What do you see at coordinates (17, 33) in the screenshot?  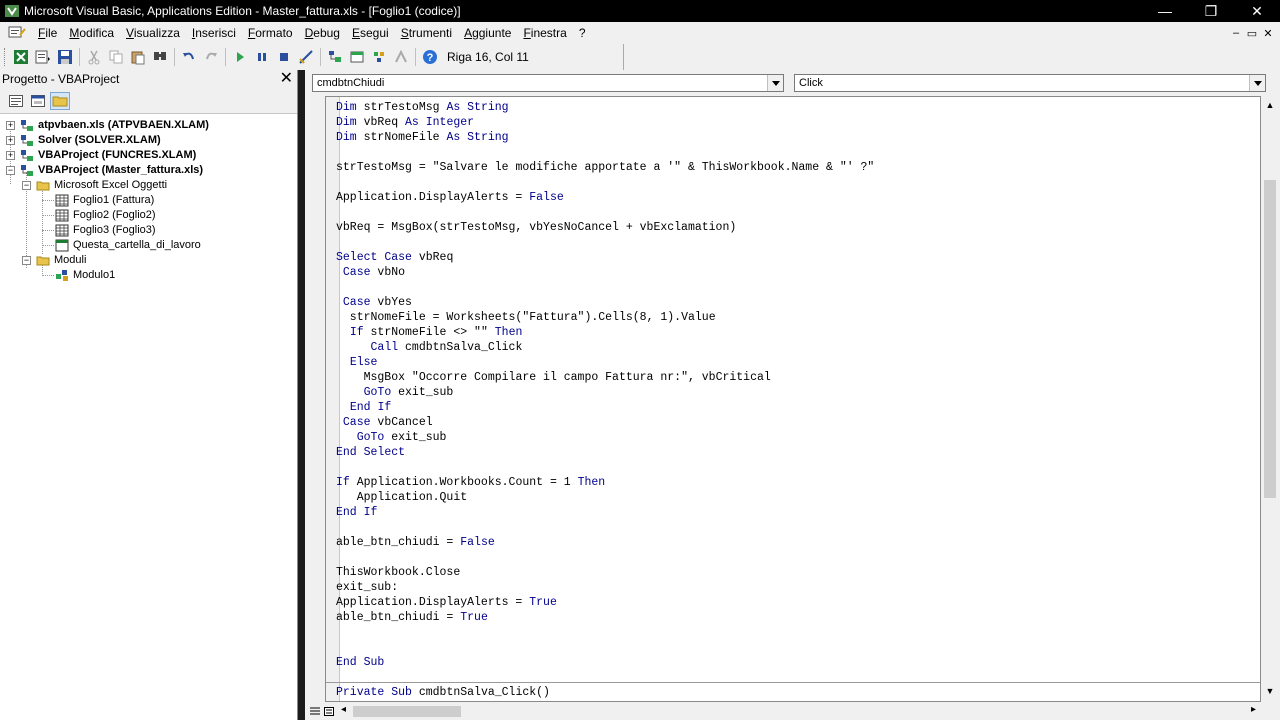 I see `code-window-icon` at bounding box center [17, 33].